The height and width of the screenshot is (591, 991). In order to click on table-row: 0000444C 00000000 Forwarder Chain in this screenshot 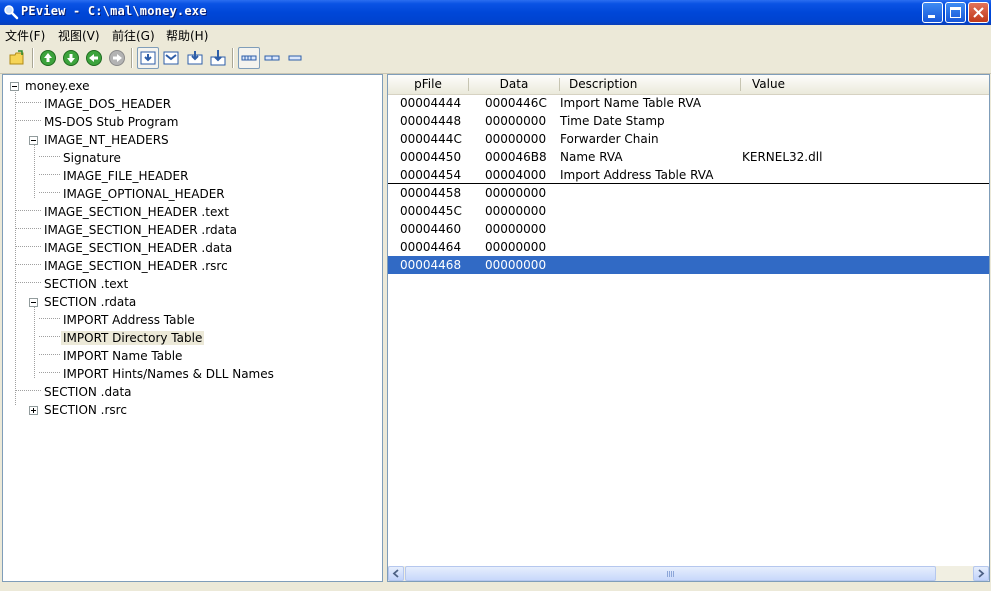, I will do `click(688, 139)`.